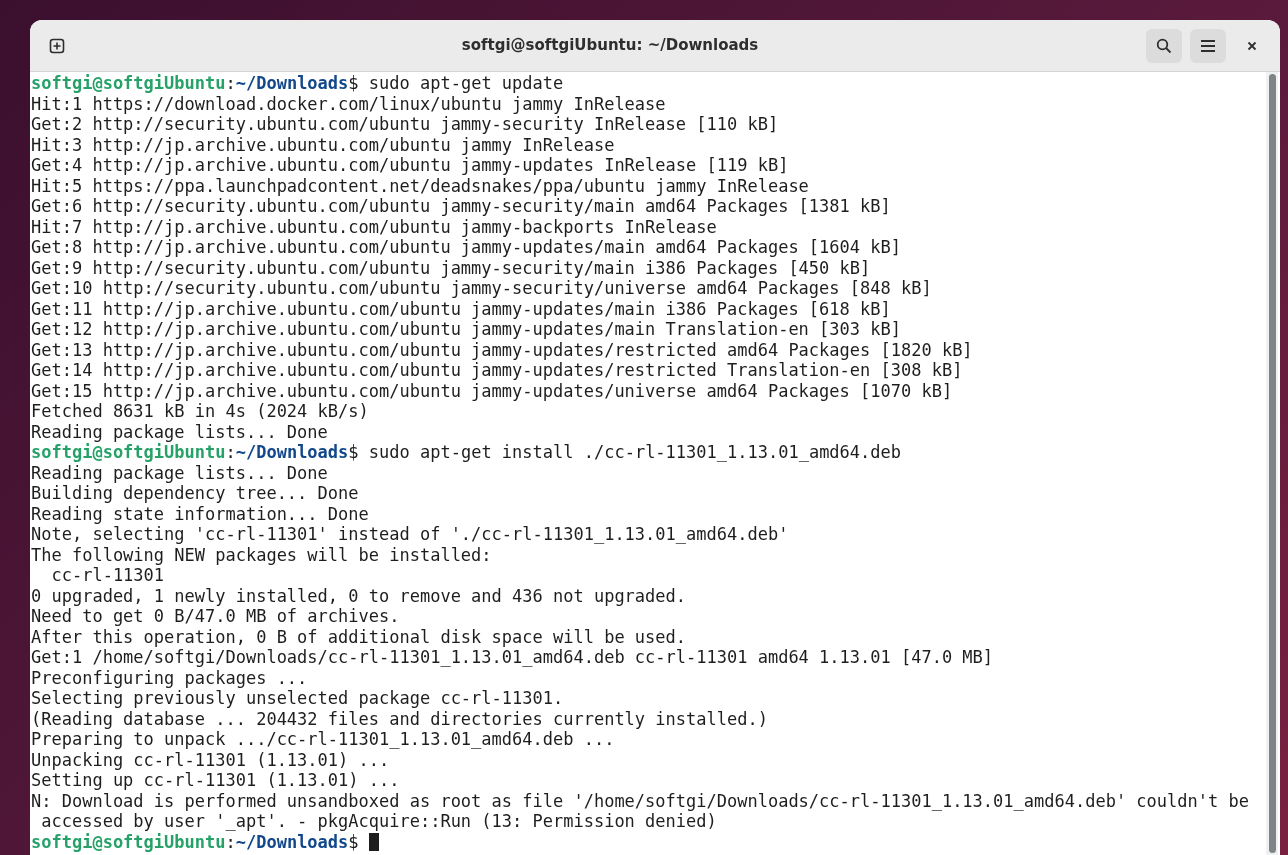 This screenshot has width=1288, height=855. What do you see at coordinates (261, 554) in the screenshot?
I see `output-line: The following NEW packages will be installed:` at bounding box center [261, 554].